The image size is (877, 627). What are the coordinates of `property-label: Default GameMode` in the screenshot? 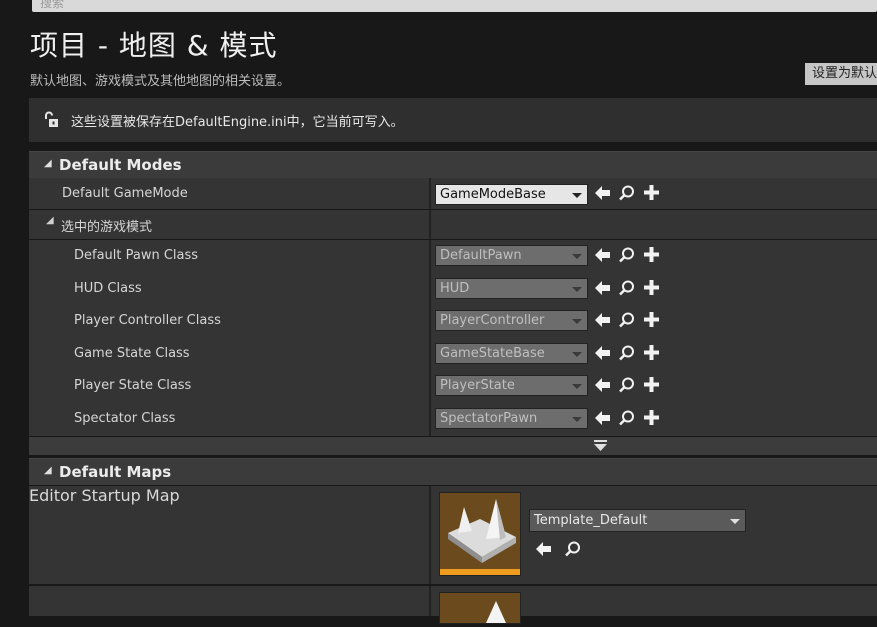 It's located at (125, 193).